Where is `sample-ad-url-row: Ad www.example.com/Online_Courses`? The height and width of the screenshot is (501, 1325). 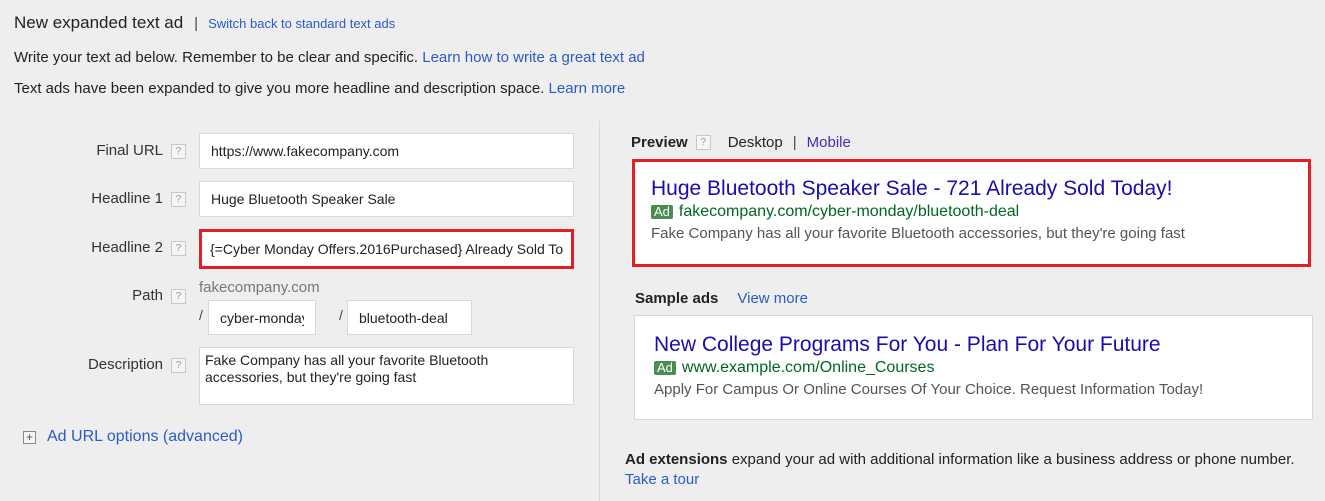 sample-ad-url-row: Ad www.example.com/Online_Courses is located at coordinates (983, 368).